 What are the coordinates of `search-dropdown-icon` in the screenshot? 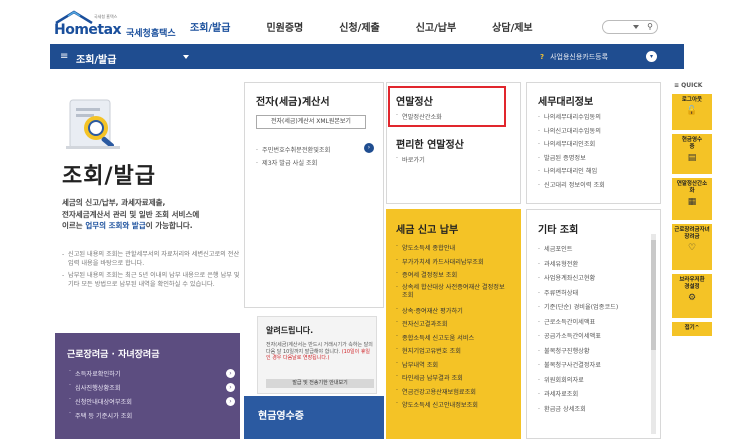 It's located at (636, 27).